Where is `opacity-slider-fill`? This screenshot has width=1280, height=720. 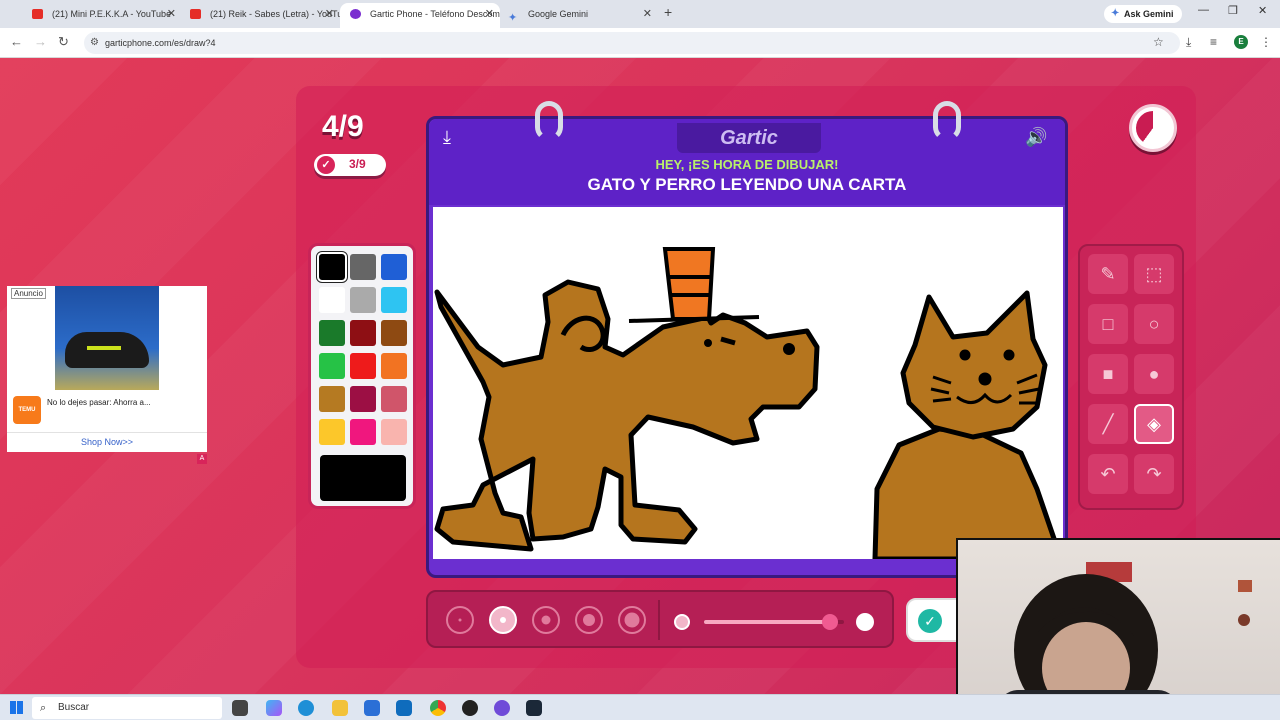
opacity-slider-fill is located at coordinates (767, 622).